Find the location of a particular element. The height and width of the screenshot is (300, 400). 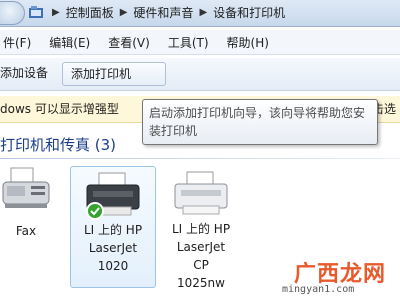

menu-file: 件(F) is located at coordinates (17, 42).